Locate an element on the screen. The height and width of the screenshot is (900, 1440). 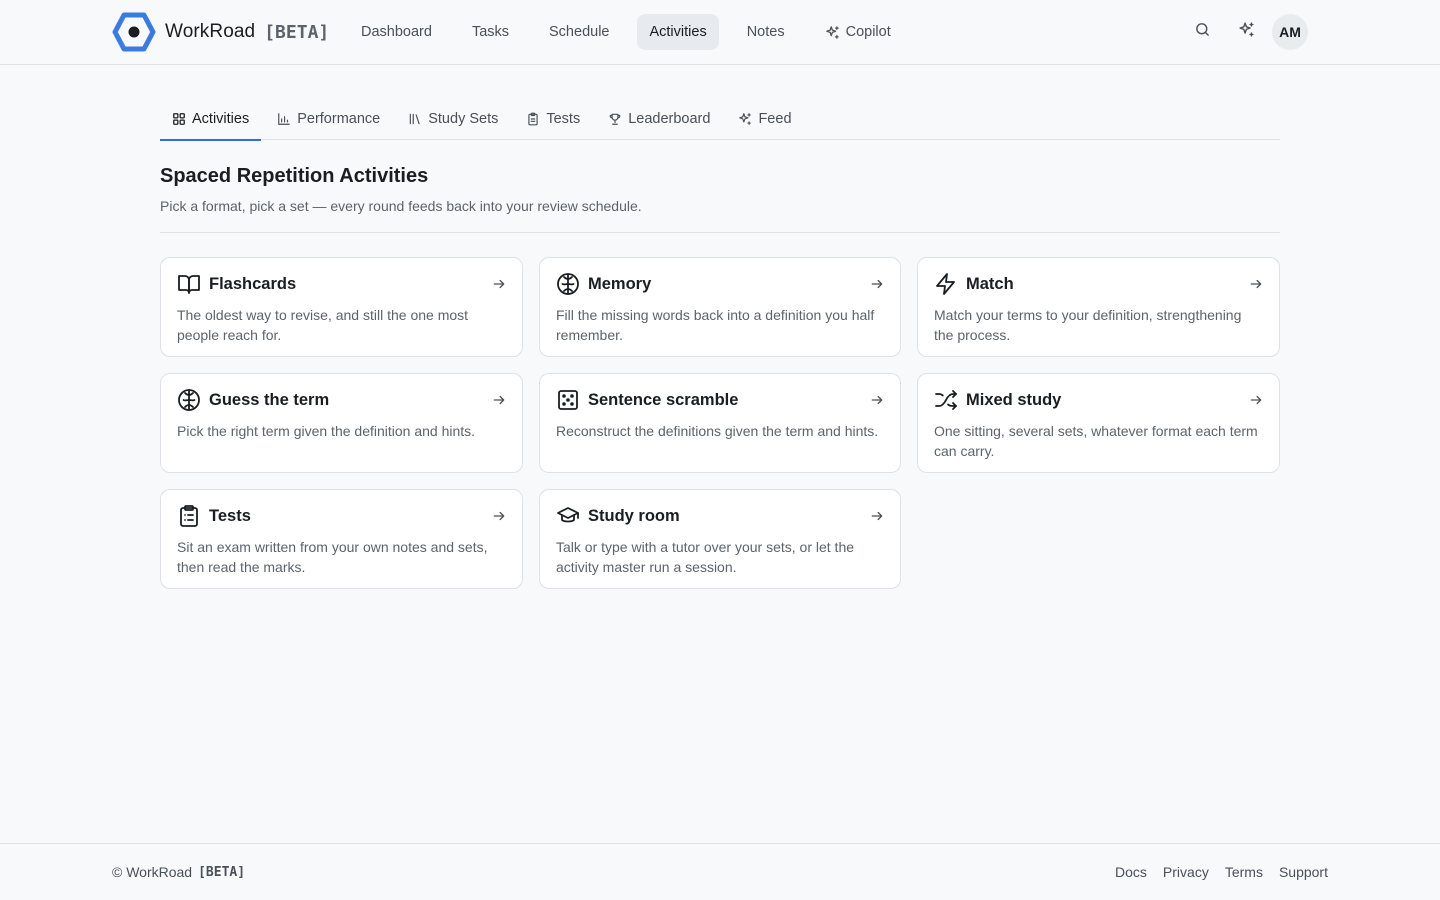
nav-item-schedule: Schedule is located at coordinates (579, 32).